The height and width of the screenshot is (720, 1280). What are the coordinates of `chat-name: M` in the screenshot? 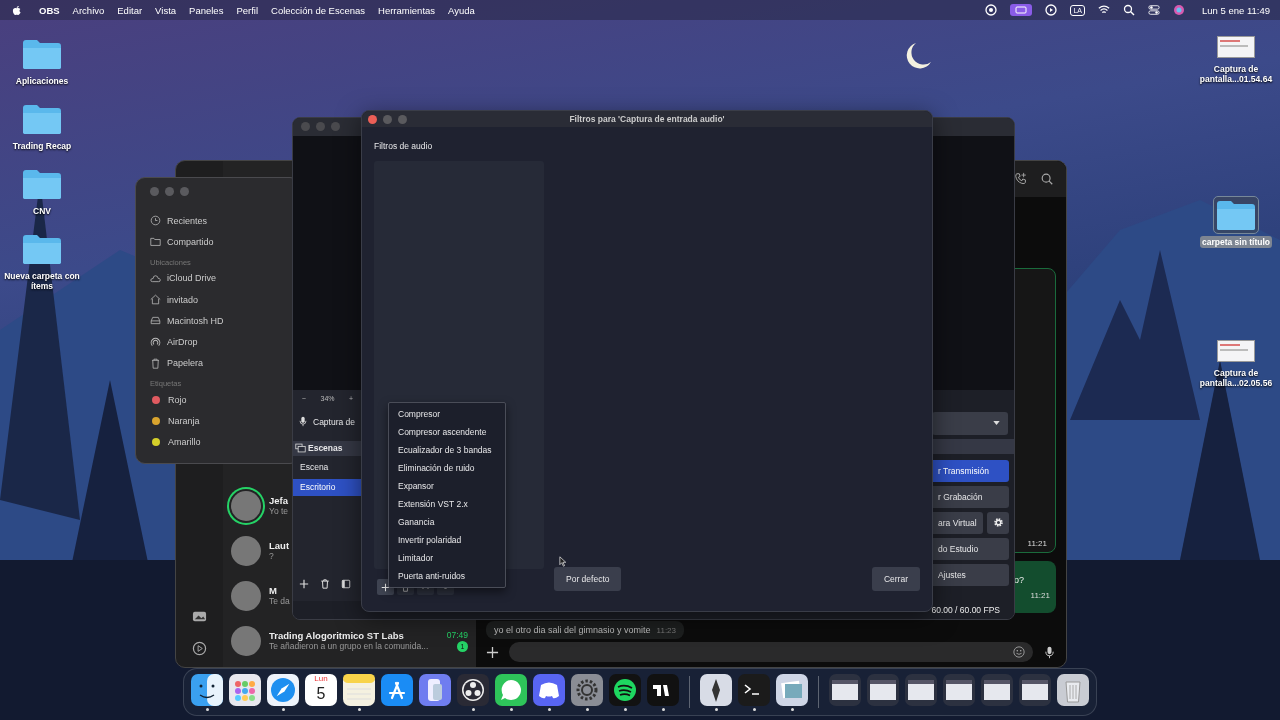 It's located at (273, 590).